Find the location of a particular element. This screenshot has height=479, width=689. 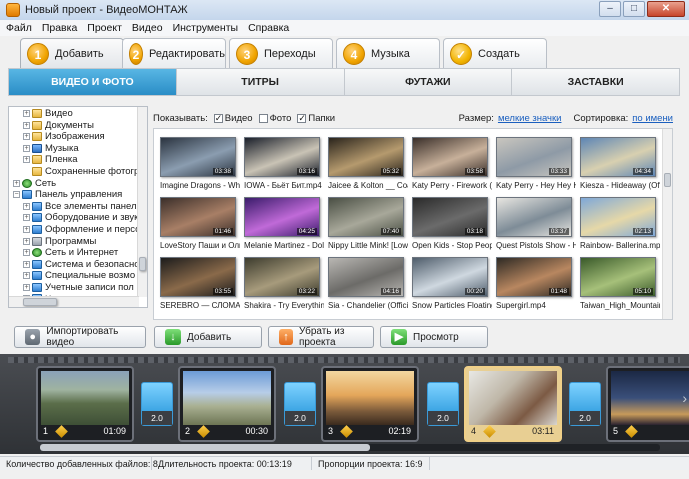

timeline-scrollbar is located at coordinates (350, 447).